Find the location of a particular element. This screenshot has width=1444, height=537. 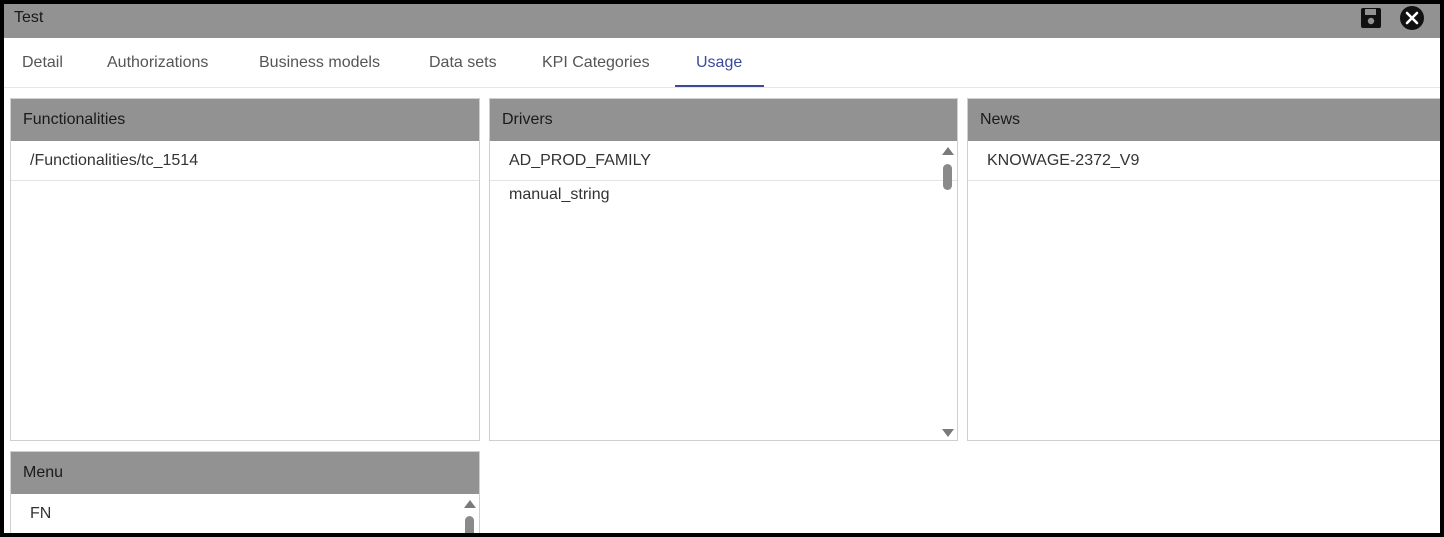

tab-business-models: Business models is located at coordinates (319, 63).